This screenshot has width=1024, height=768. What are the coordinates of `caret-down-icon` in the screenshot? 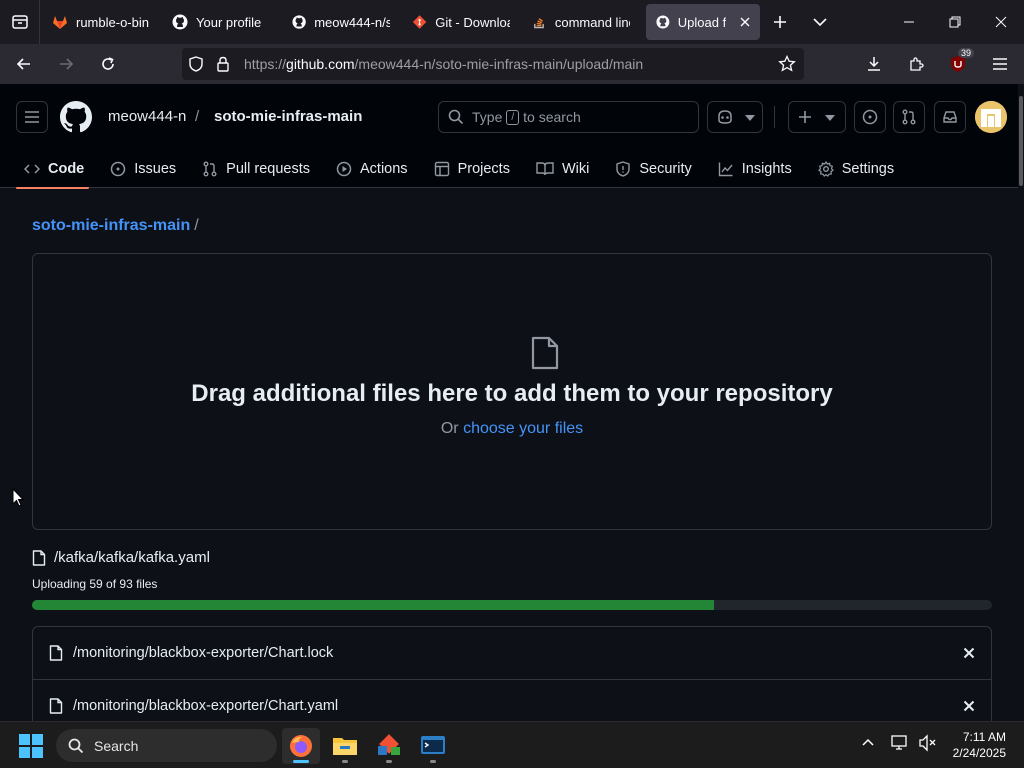 It's located at (750, 118).